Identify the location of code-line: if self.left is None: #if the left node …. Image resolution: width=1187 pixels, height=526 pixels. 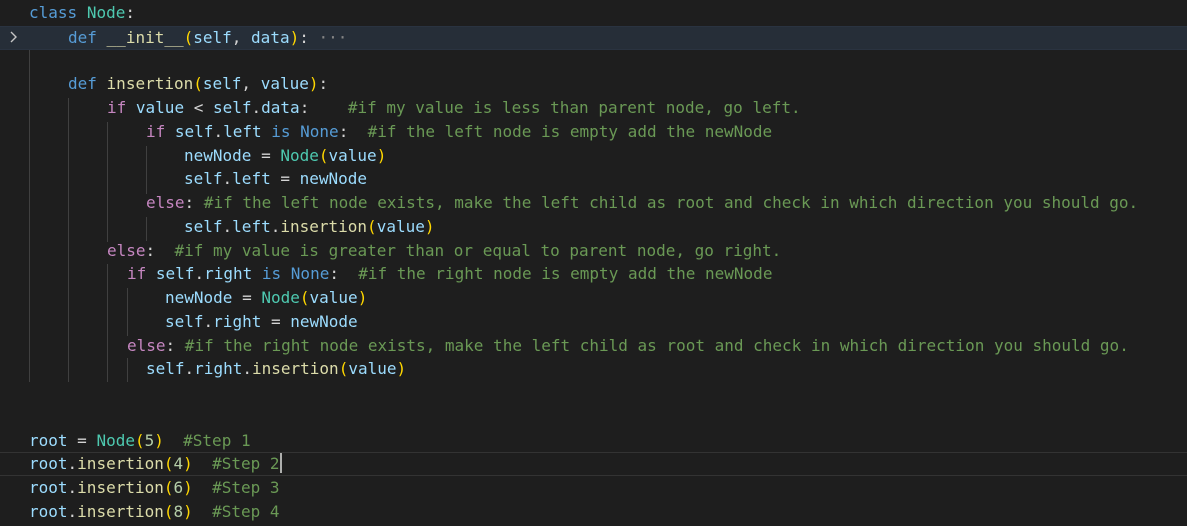
(593, 132).